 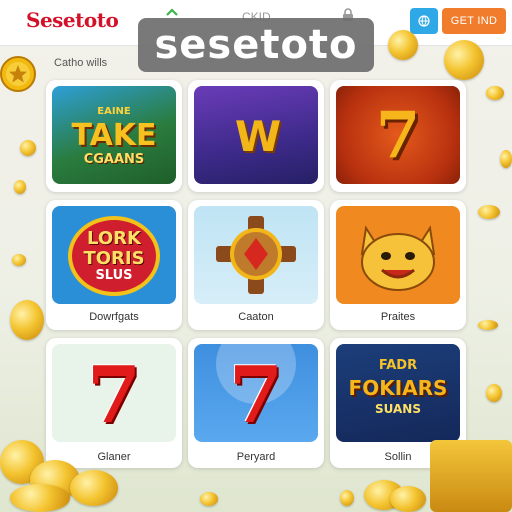 What do you see at coordinates (398, 365) in the screenshot?
I see `game-art-text: FADR` at bounding box center [398, 365].